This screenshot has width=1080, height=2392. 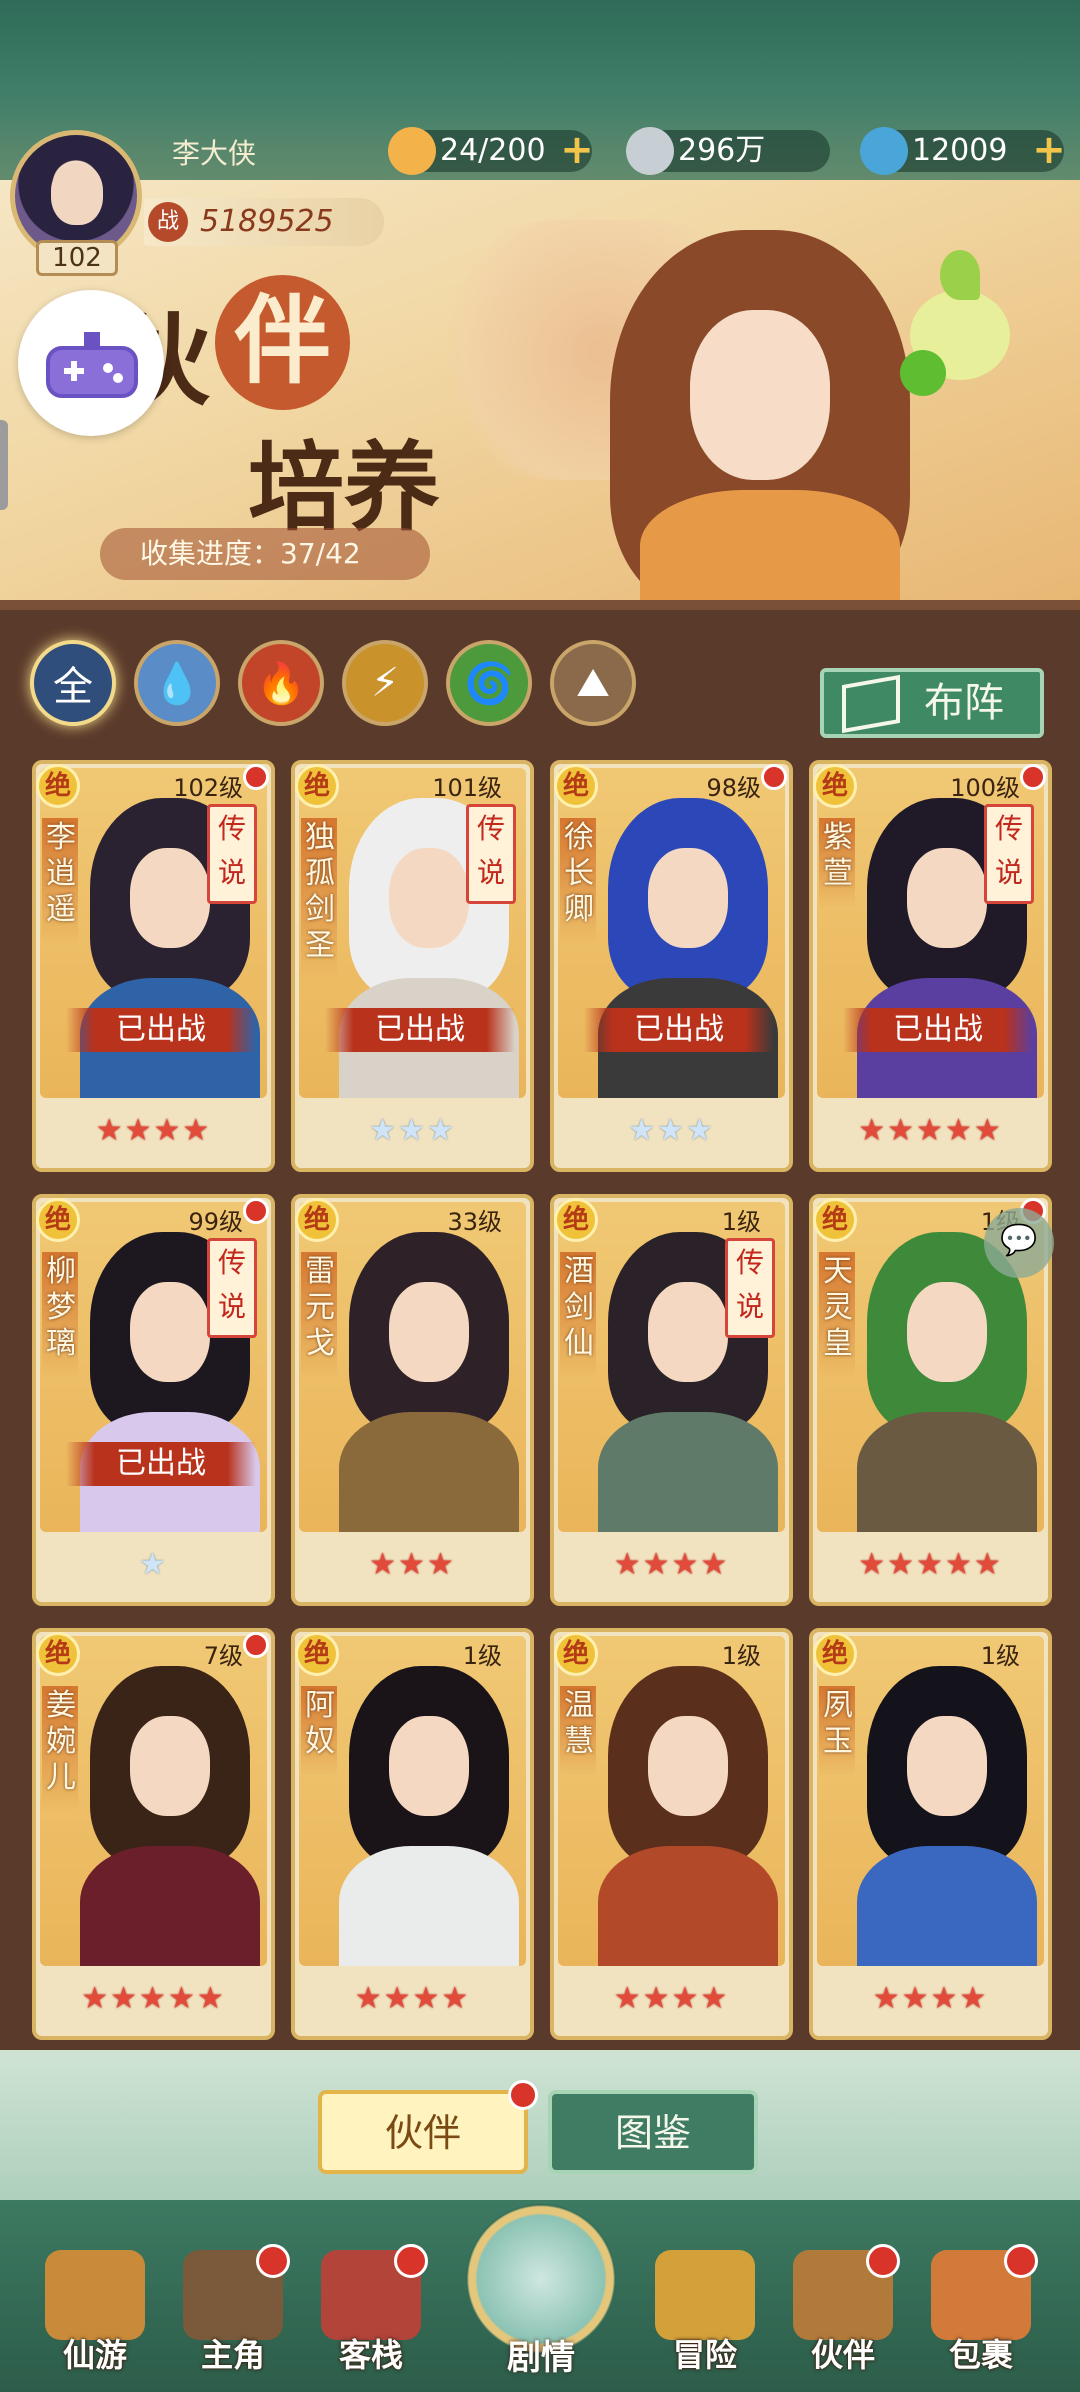 I want to click on coin-counter: 296万, so click(x=728, y=151).